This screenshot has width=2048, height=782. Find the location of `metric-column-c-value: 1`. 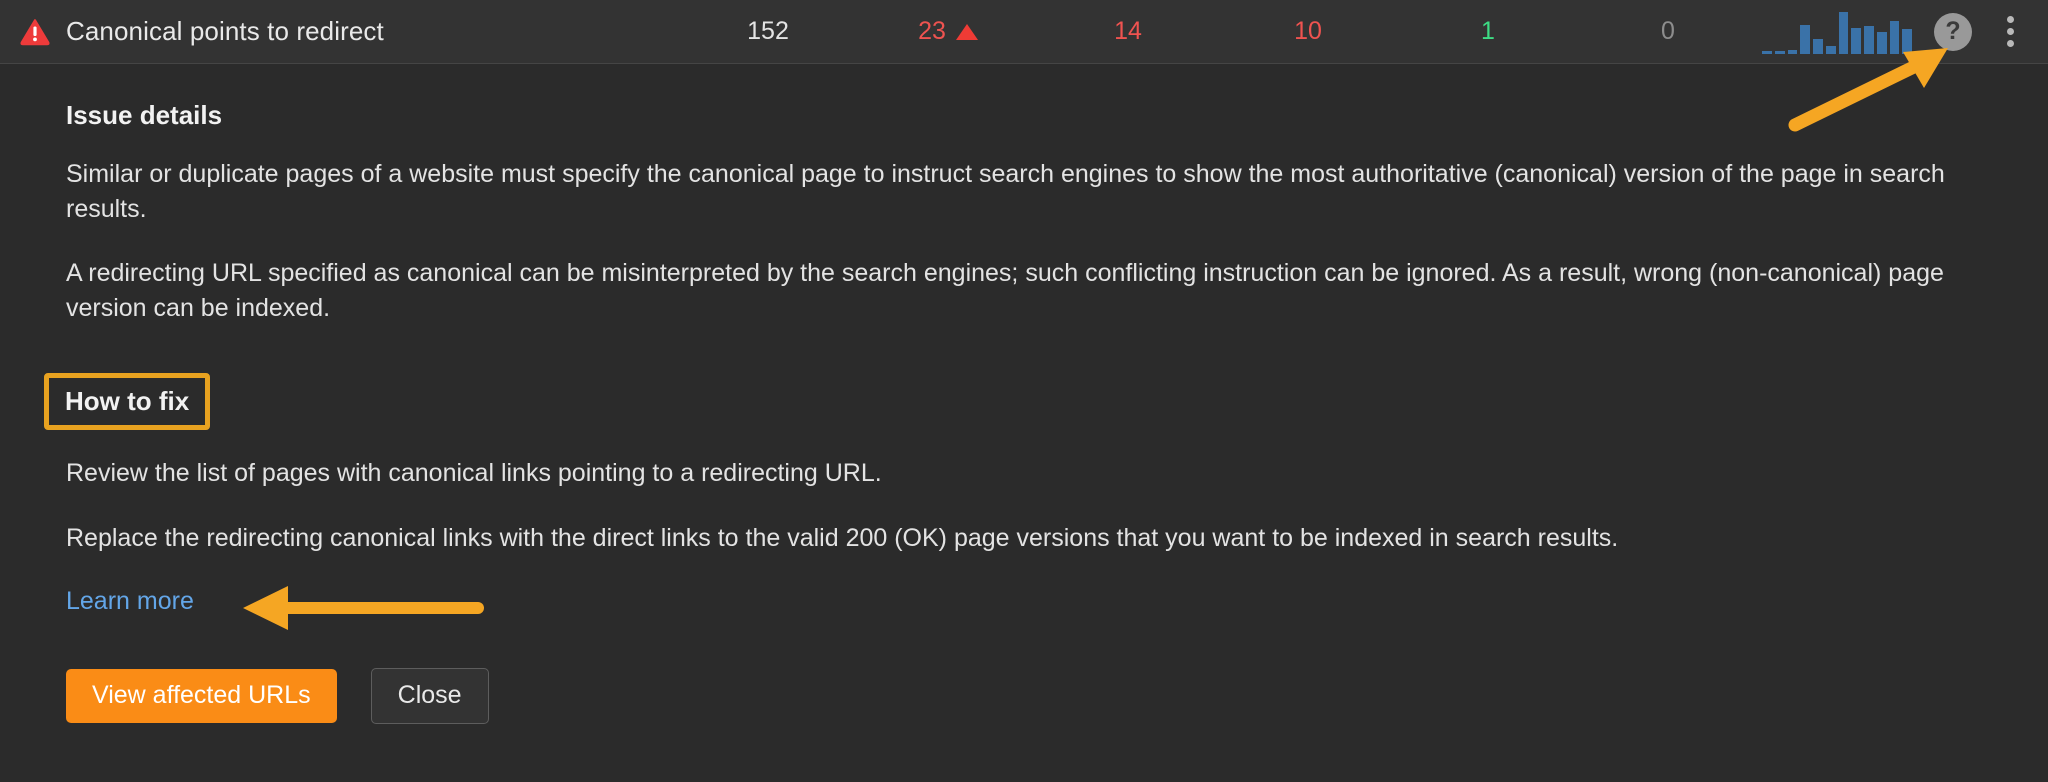

metric-column-c-value: 1 is located at coordinates (1488, 31).